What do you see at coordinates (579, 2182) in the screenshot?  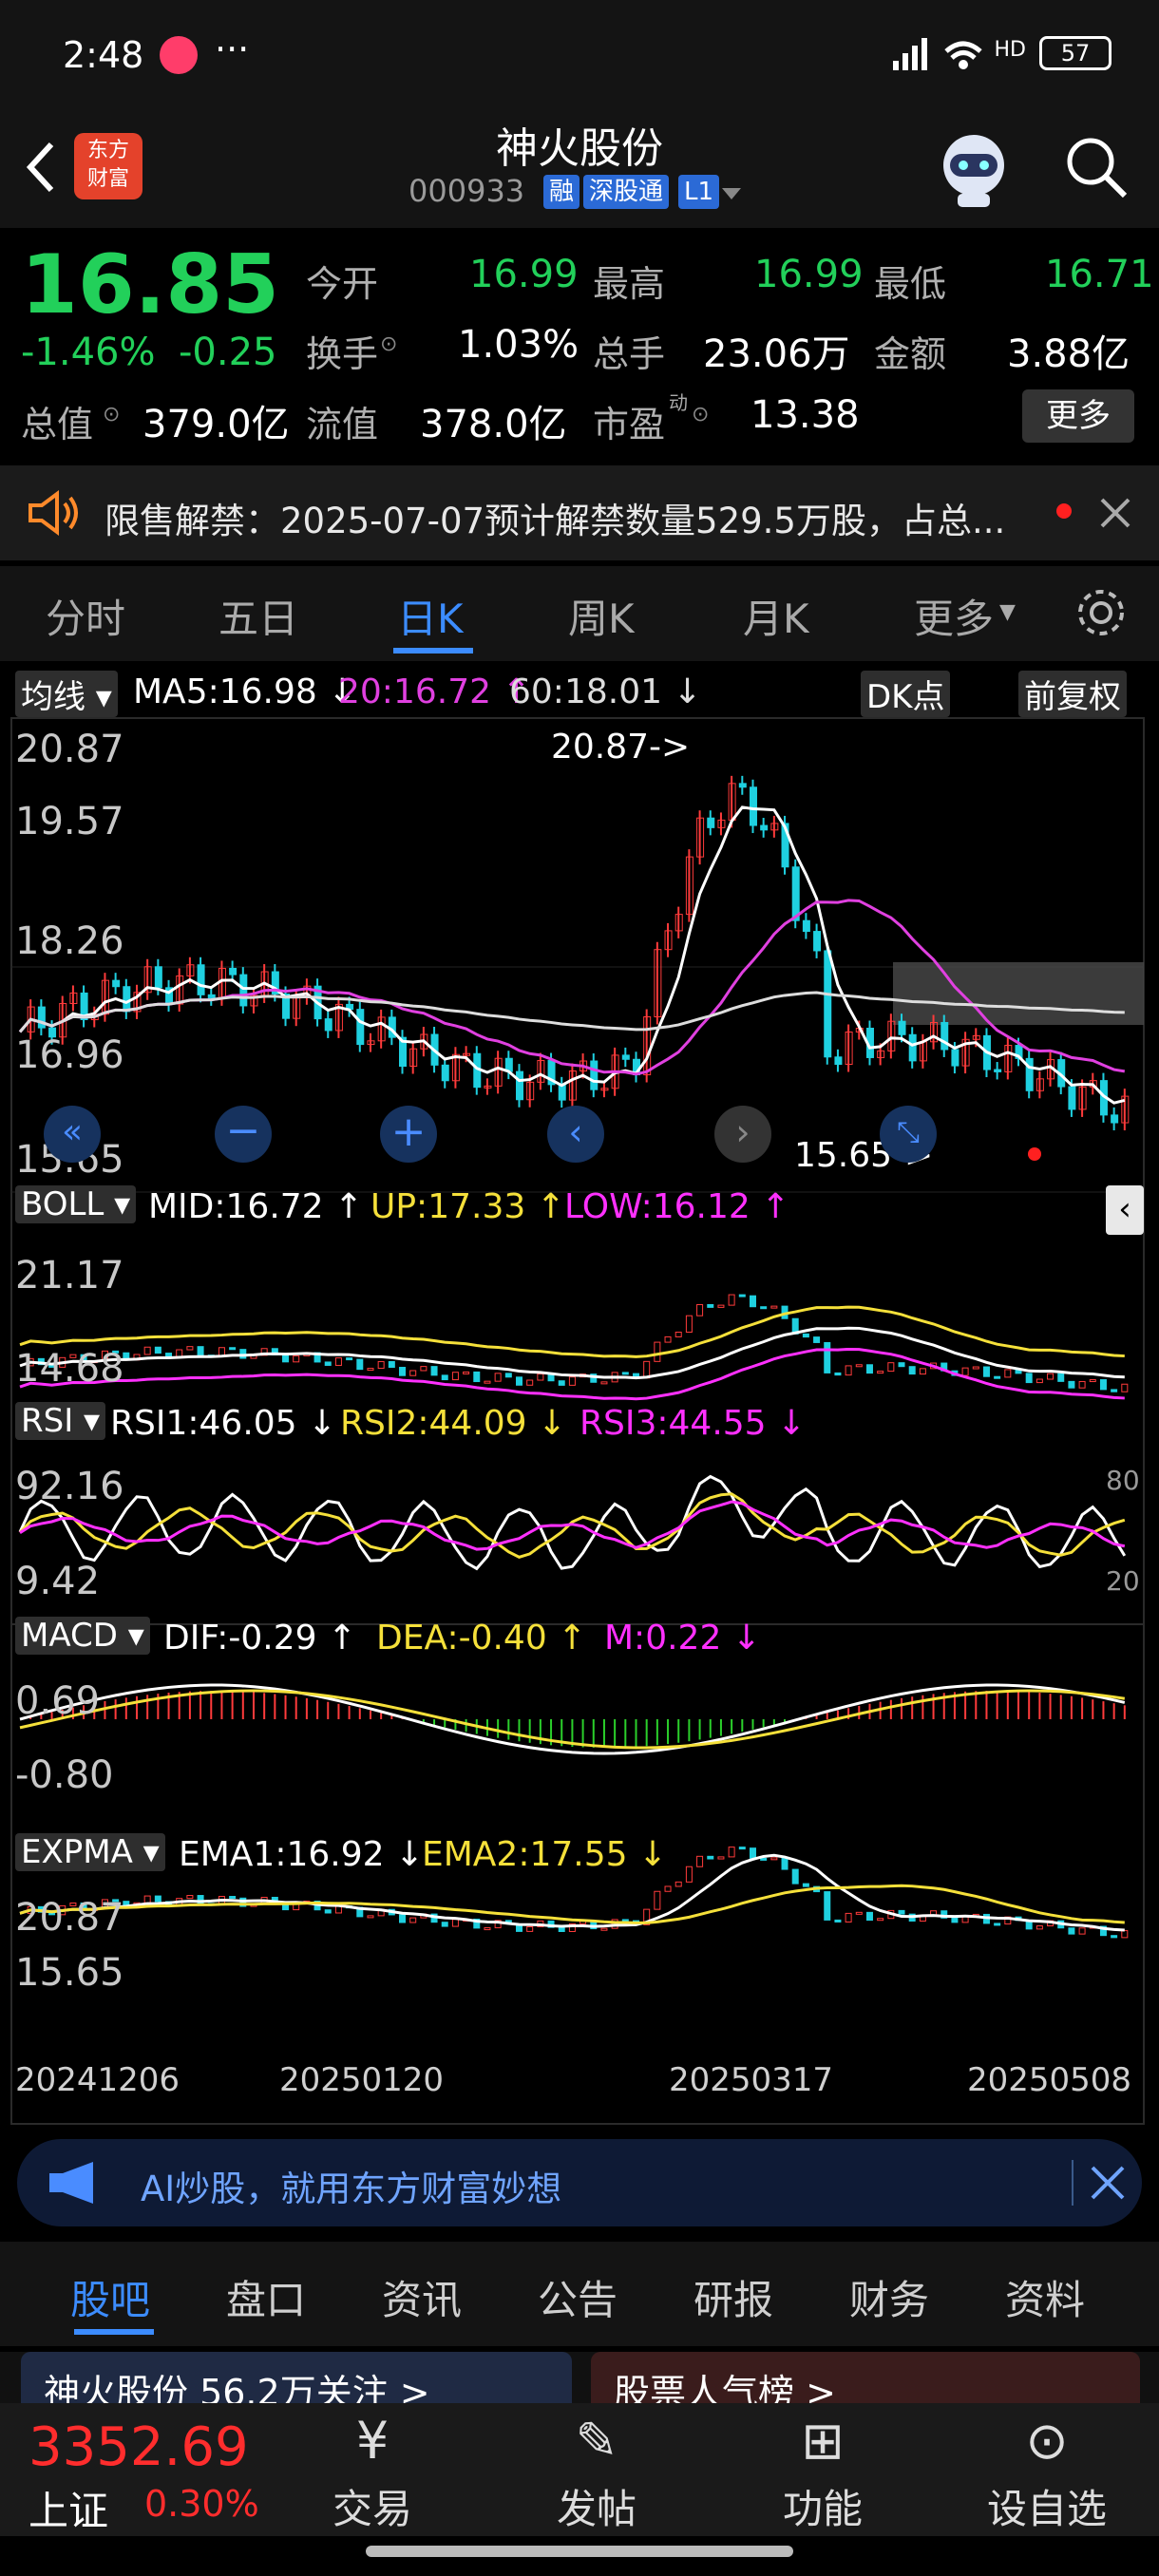 I see `ai-banner: AI炒股，就用东方财富妙想` at bounding box center [579, 2182].